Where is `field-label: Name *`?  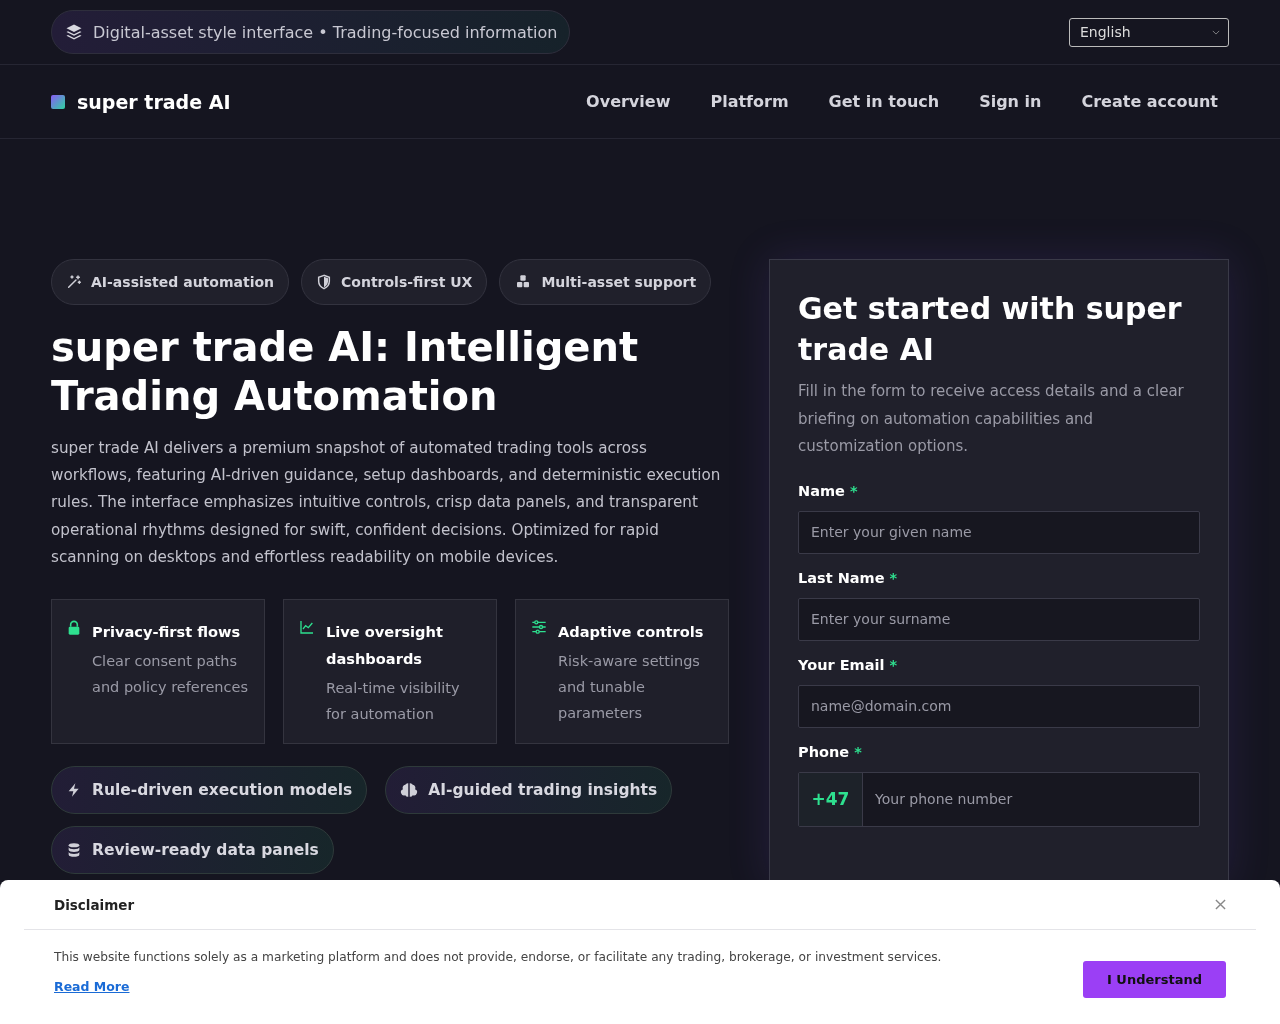 field-label: Name * is located at coordinates (828, 490).